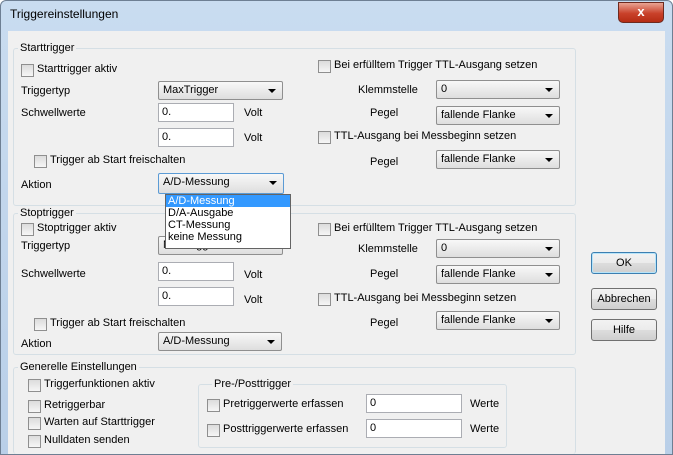 Image resolution: width=673 pixels, height=455 pixels. I want to click on stop-aktion-select: A/D-Messung, so click(220, 341).